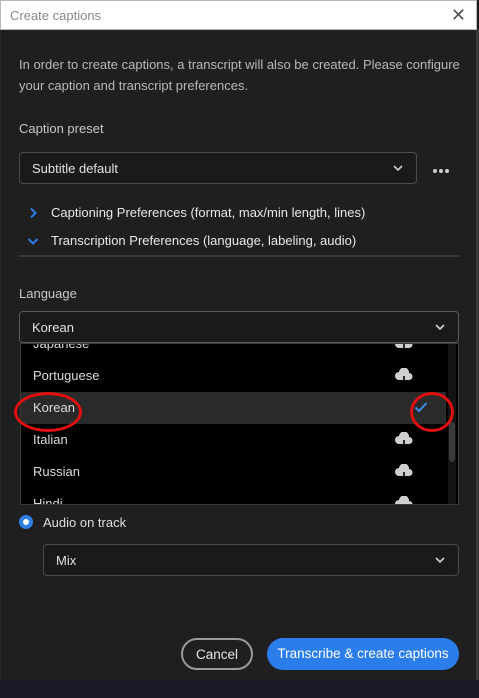 This screenshot has width=479, height=698. Describe the element at coordinates (363, 654) in the screenshot. I see `transcribe-create-captions-button: Transcribe & create captions` at that location.